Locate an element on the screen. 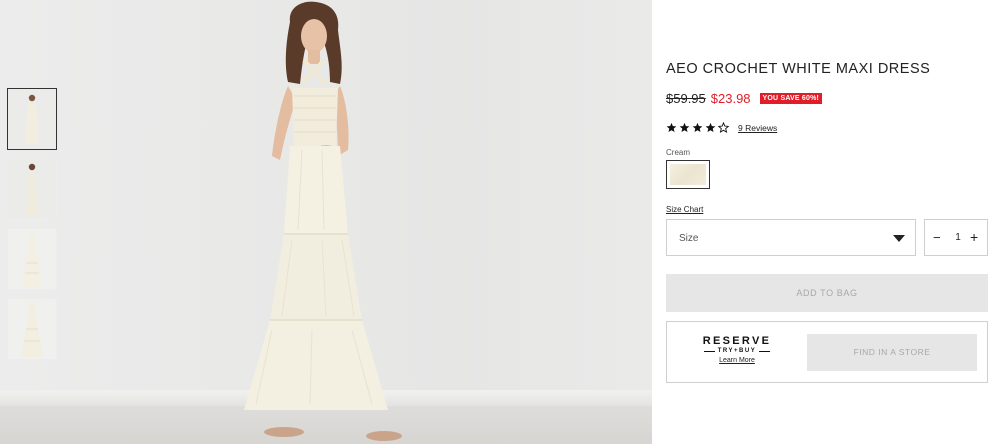 The image size is (990, 444). color-swatch-cream is located at coordinates (688, 174).